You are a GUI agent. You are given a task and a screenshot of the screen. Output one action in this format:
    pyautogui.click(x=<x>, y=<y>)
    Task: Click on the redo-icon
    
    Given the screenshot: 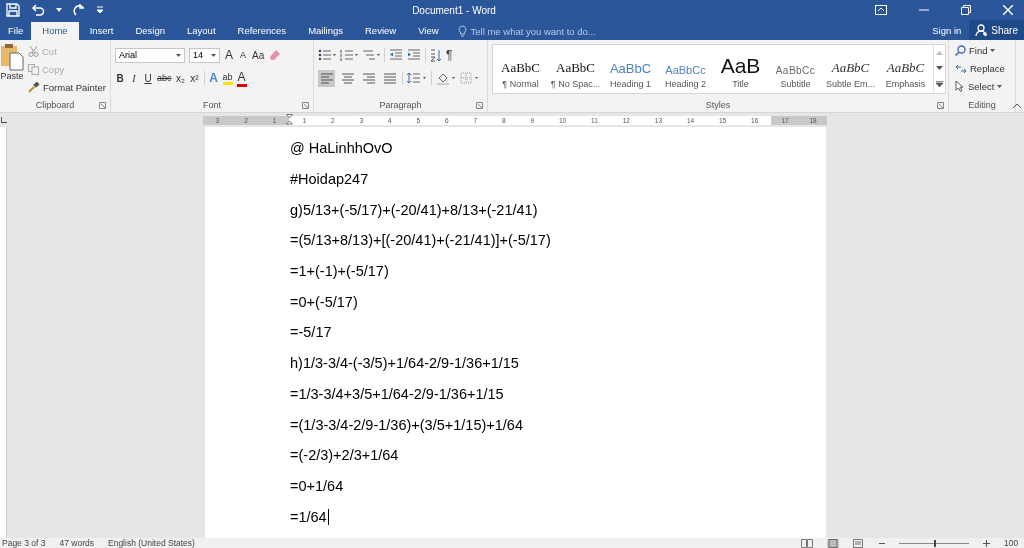 What is the action you would take?
    pyautogui.click(x=79, y=10)
    